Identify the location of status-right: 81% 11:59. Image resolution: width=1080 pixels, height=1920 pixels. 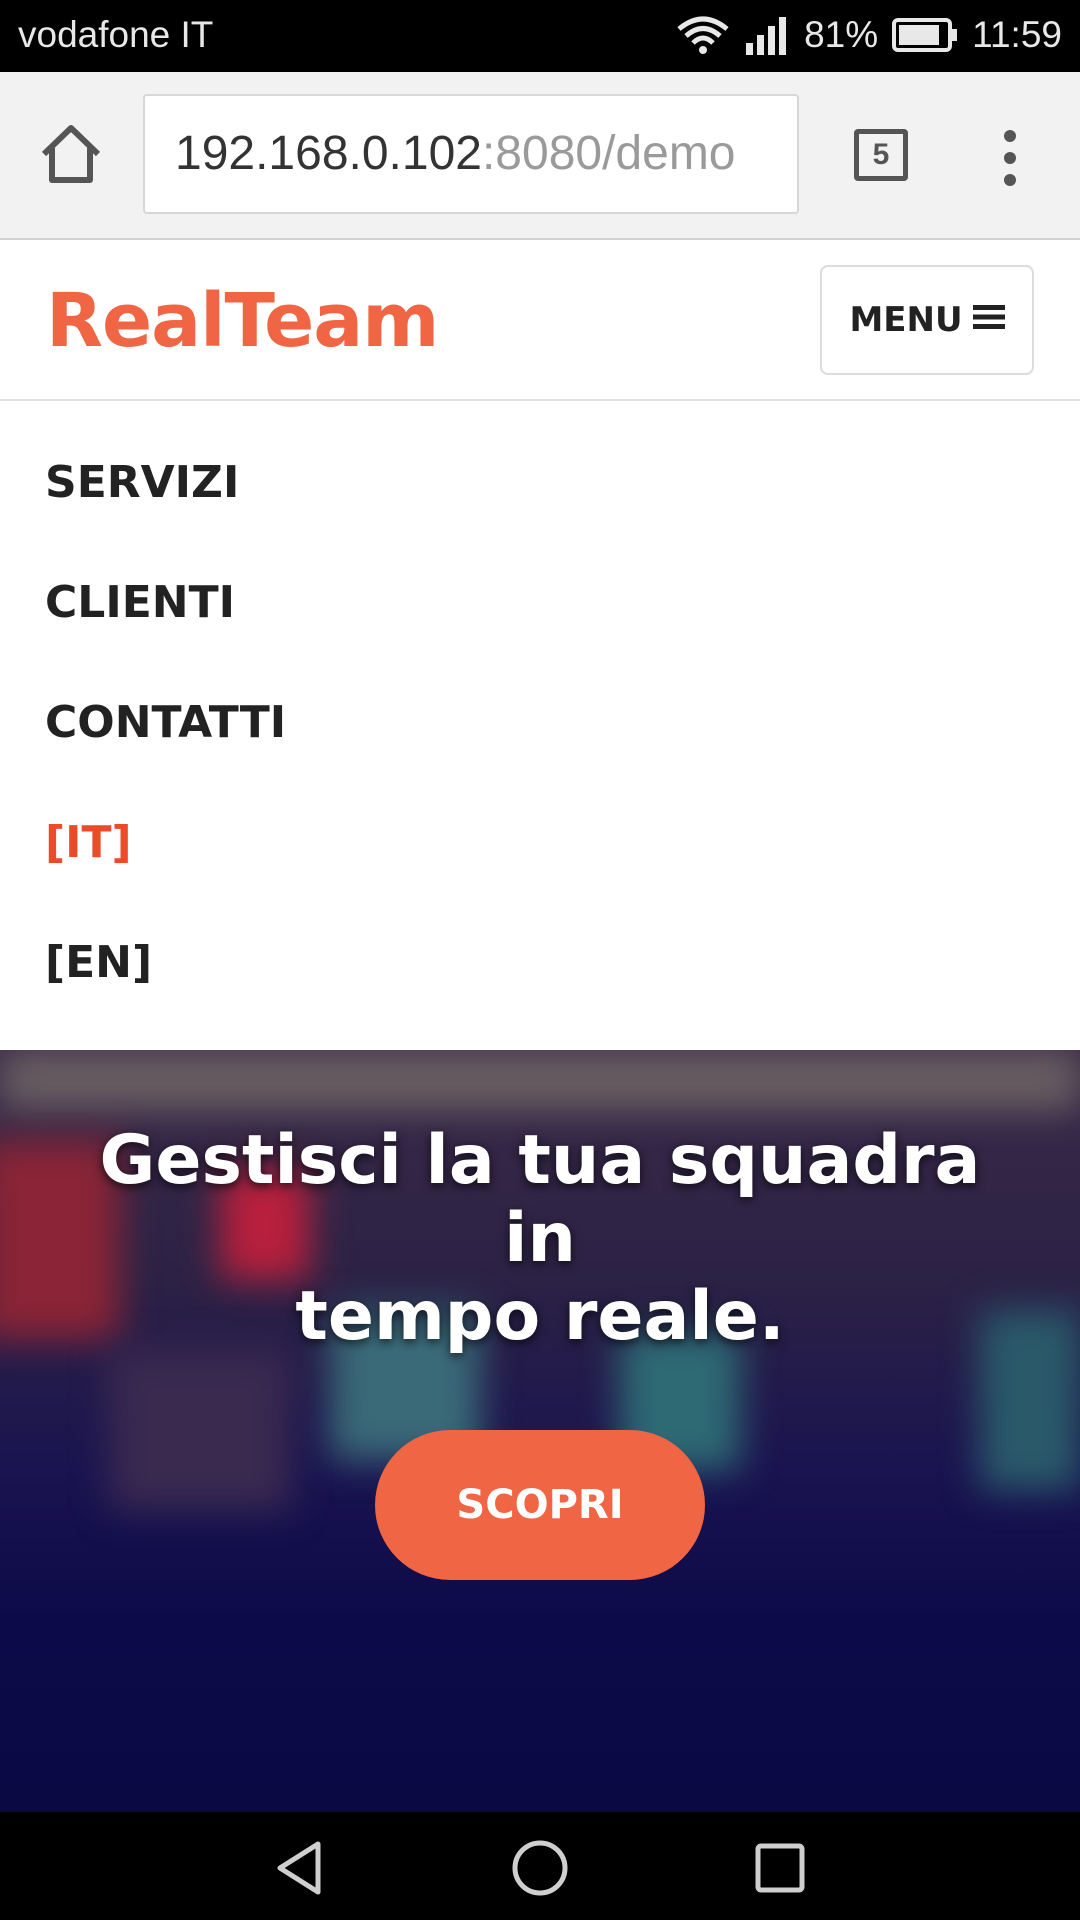
(869, 35).